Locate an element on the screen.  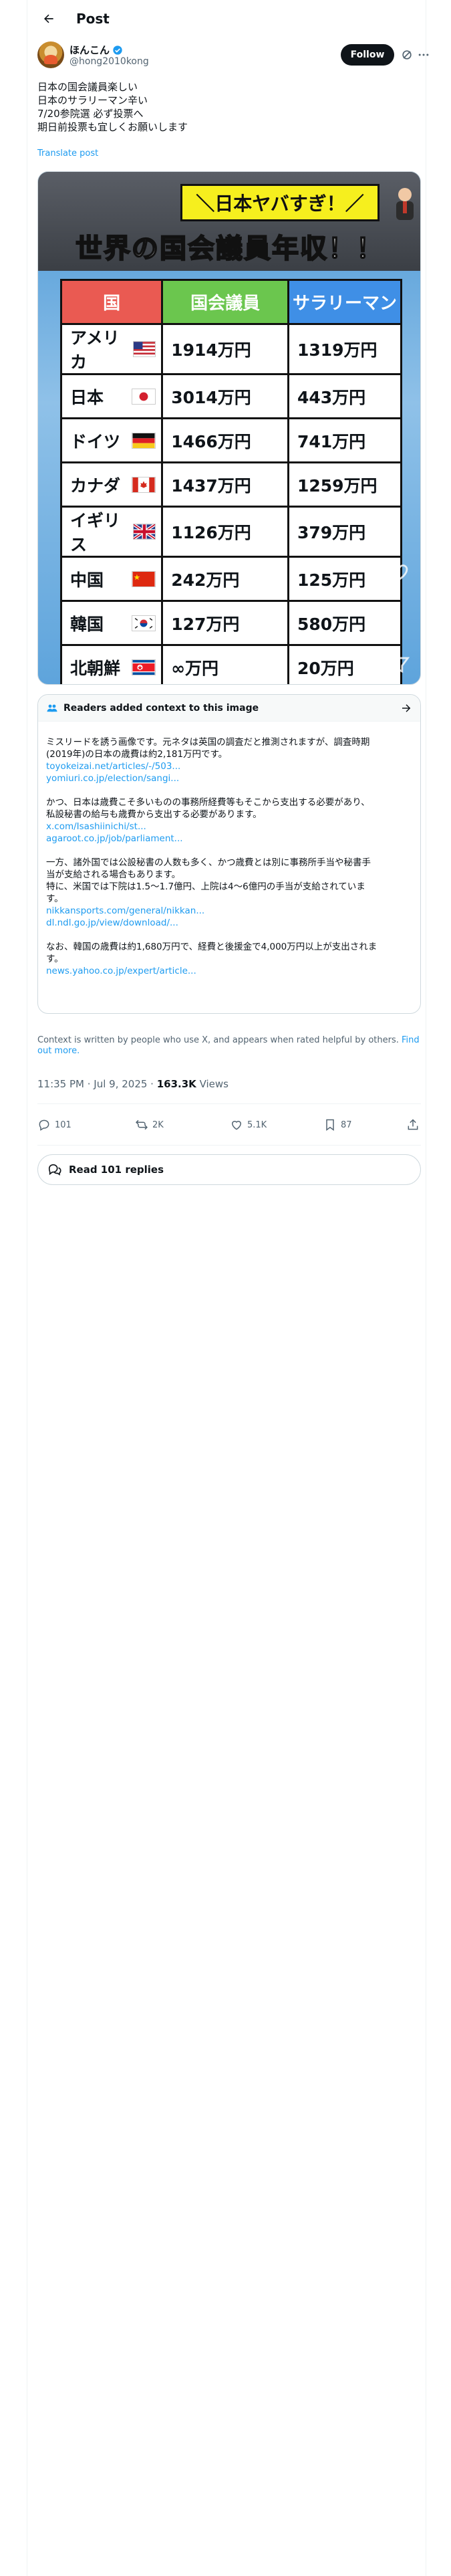
people-icon is located at coordinates (52, 708).